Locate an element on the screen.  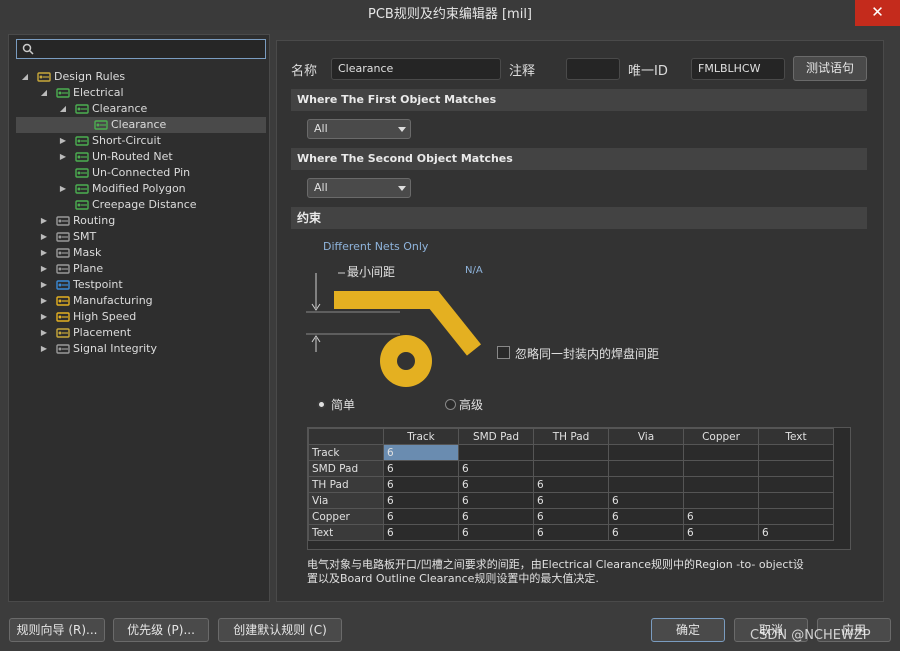
tree-item: ▶ Manufacturing is located at coordinates (141, 301).